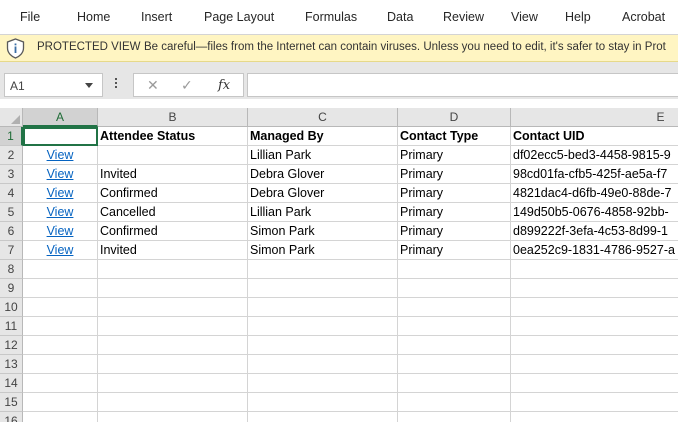 This screenshot has width=678, height=422. I want to click on row-header: 16, so click(11, 417).